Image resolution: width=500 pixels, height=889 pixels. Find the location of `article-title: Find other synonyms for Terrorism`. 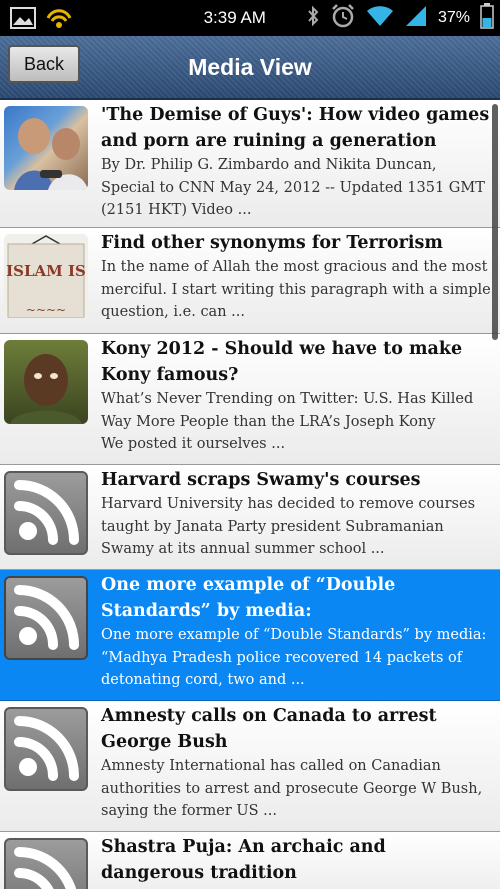

article-title: Find other synonyms for Terrorism is located at coordinates (272, 243).